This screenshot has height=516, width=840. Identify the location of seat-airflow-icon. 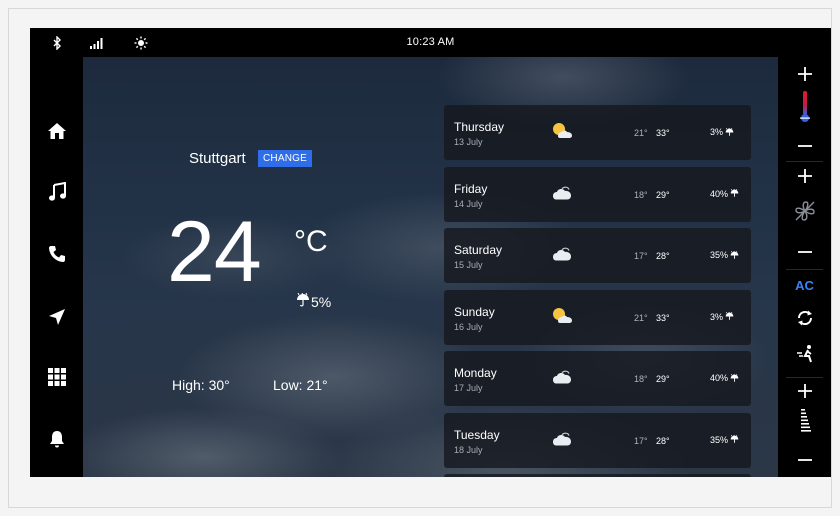
(805, 356).